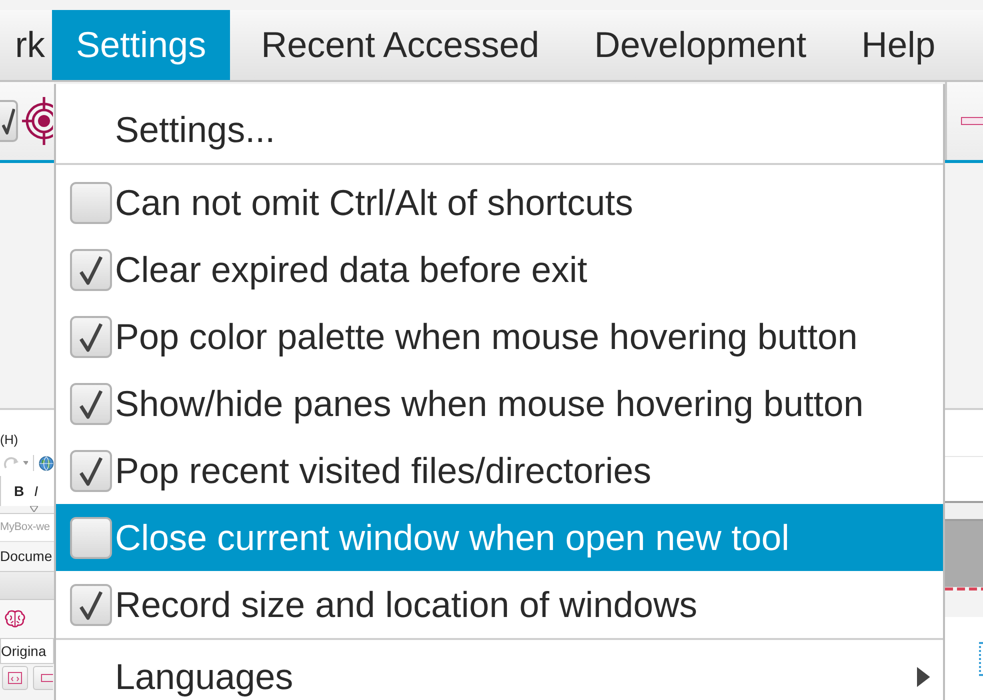 Image resolution: width=983 pixels, height=700 pixels. Describe the element at coordinates (36, 491) in the screenshot. I see `italic-button: I` at that location.